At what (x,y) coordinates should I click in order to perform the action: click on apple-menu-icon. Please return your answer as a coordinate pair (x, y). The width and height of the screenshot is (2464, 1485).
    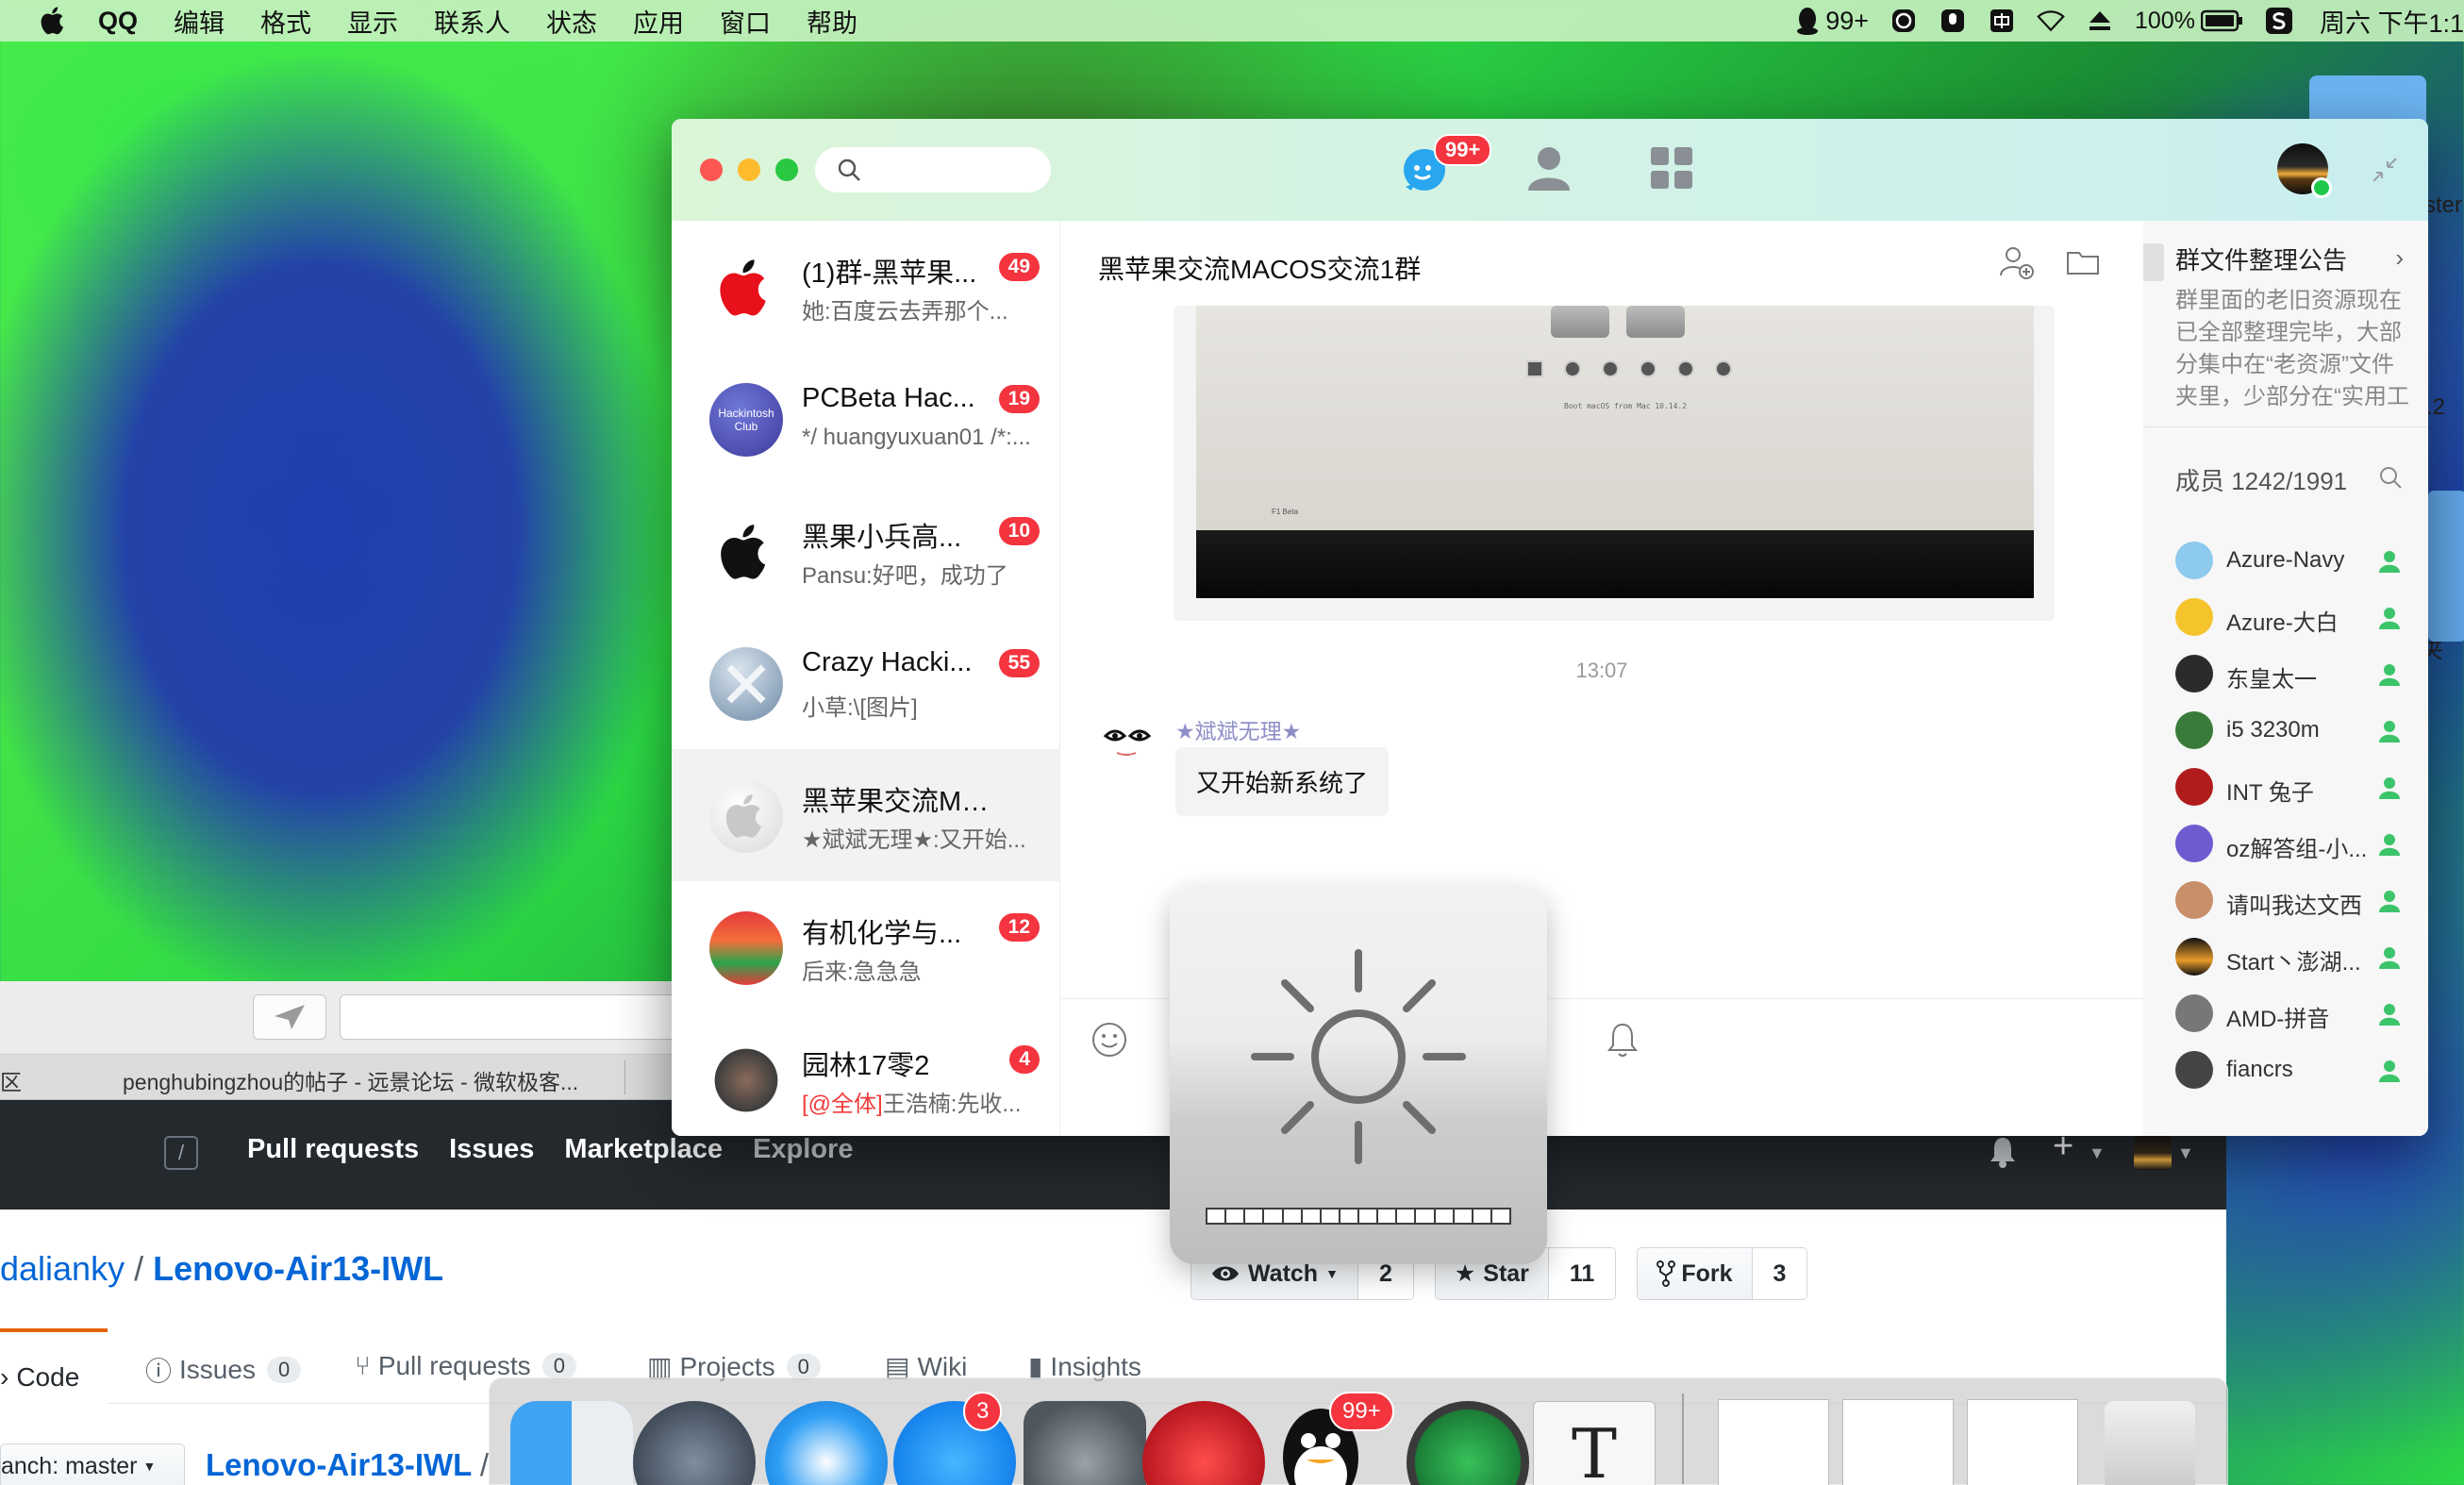
    Looking at the image, I should click on (54, 21).